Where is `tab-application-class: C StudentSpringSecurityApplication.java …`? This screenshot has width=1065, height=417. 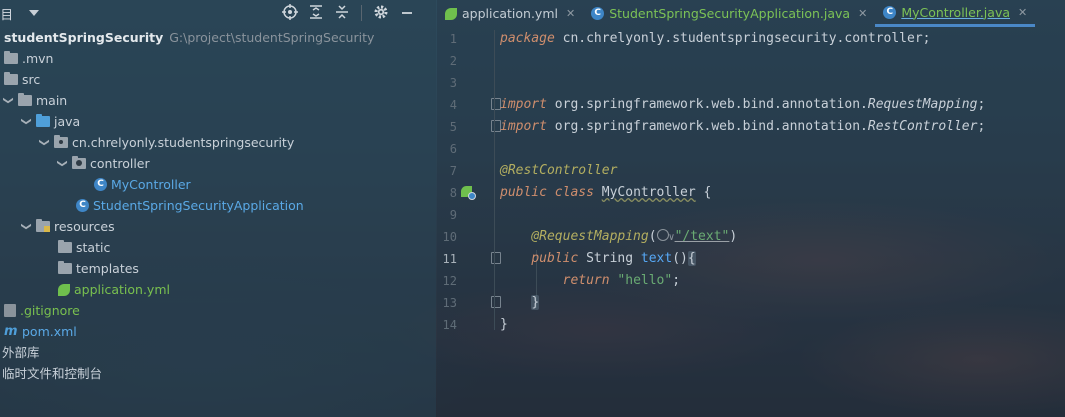
tab-application-class: C StudentSpringSecurityApplication.java … is located at coordinates (729, 13).